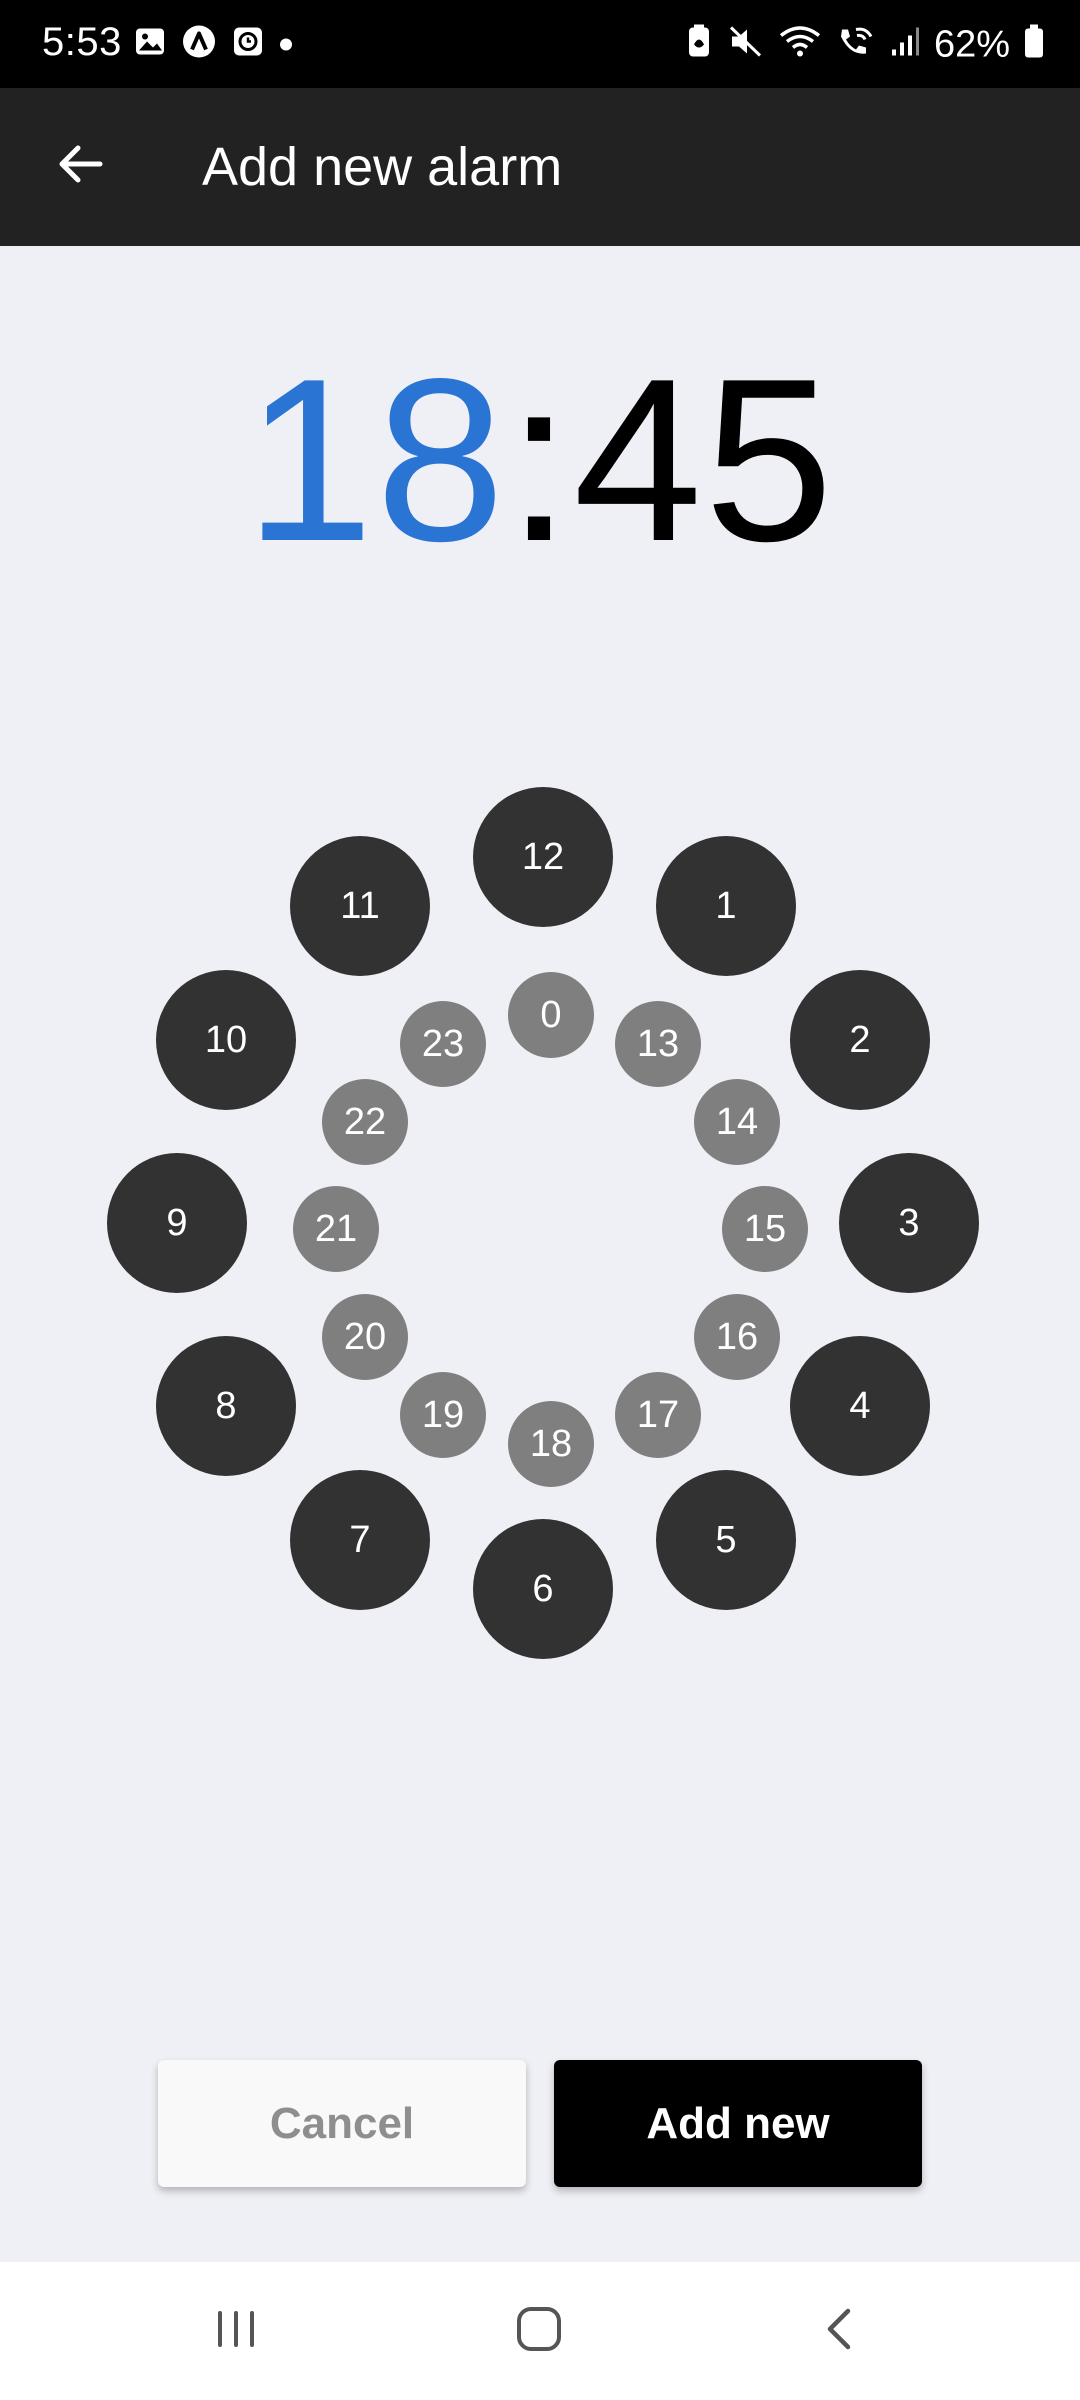 The image size is (1080, 2400). What do you see at coordinates (336, 1229) in the screenshot?
I see `hour-option-21: 21` at bounding box center [336, 1229].